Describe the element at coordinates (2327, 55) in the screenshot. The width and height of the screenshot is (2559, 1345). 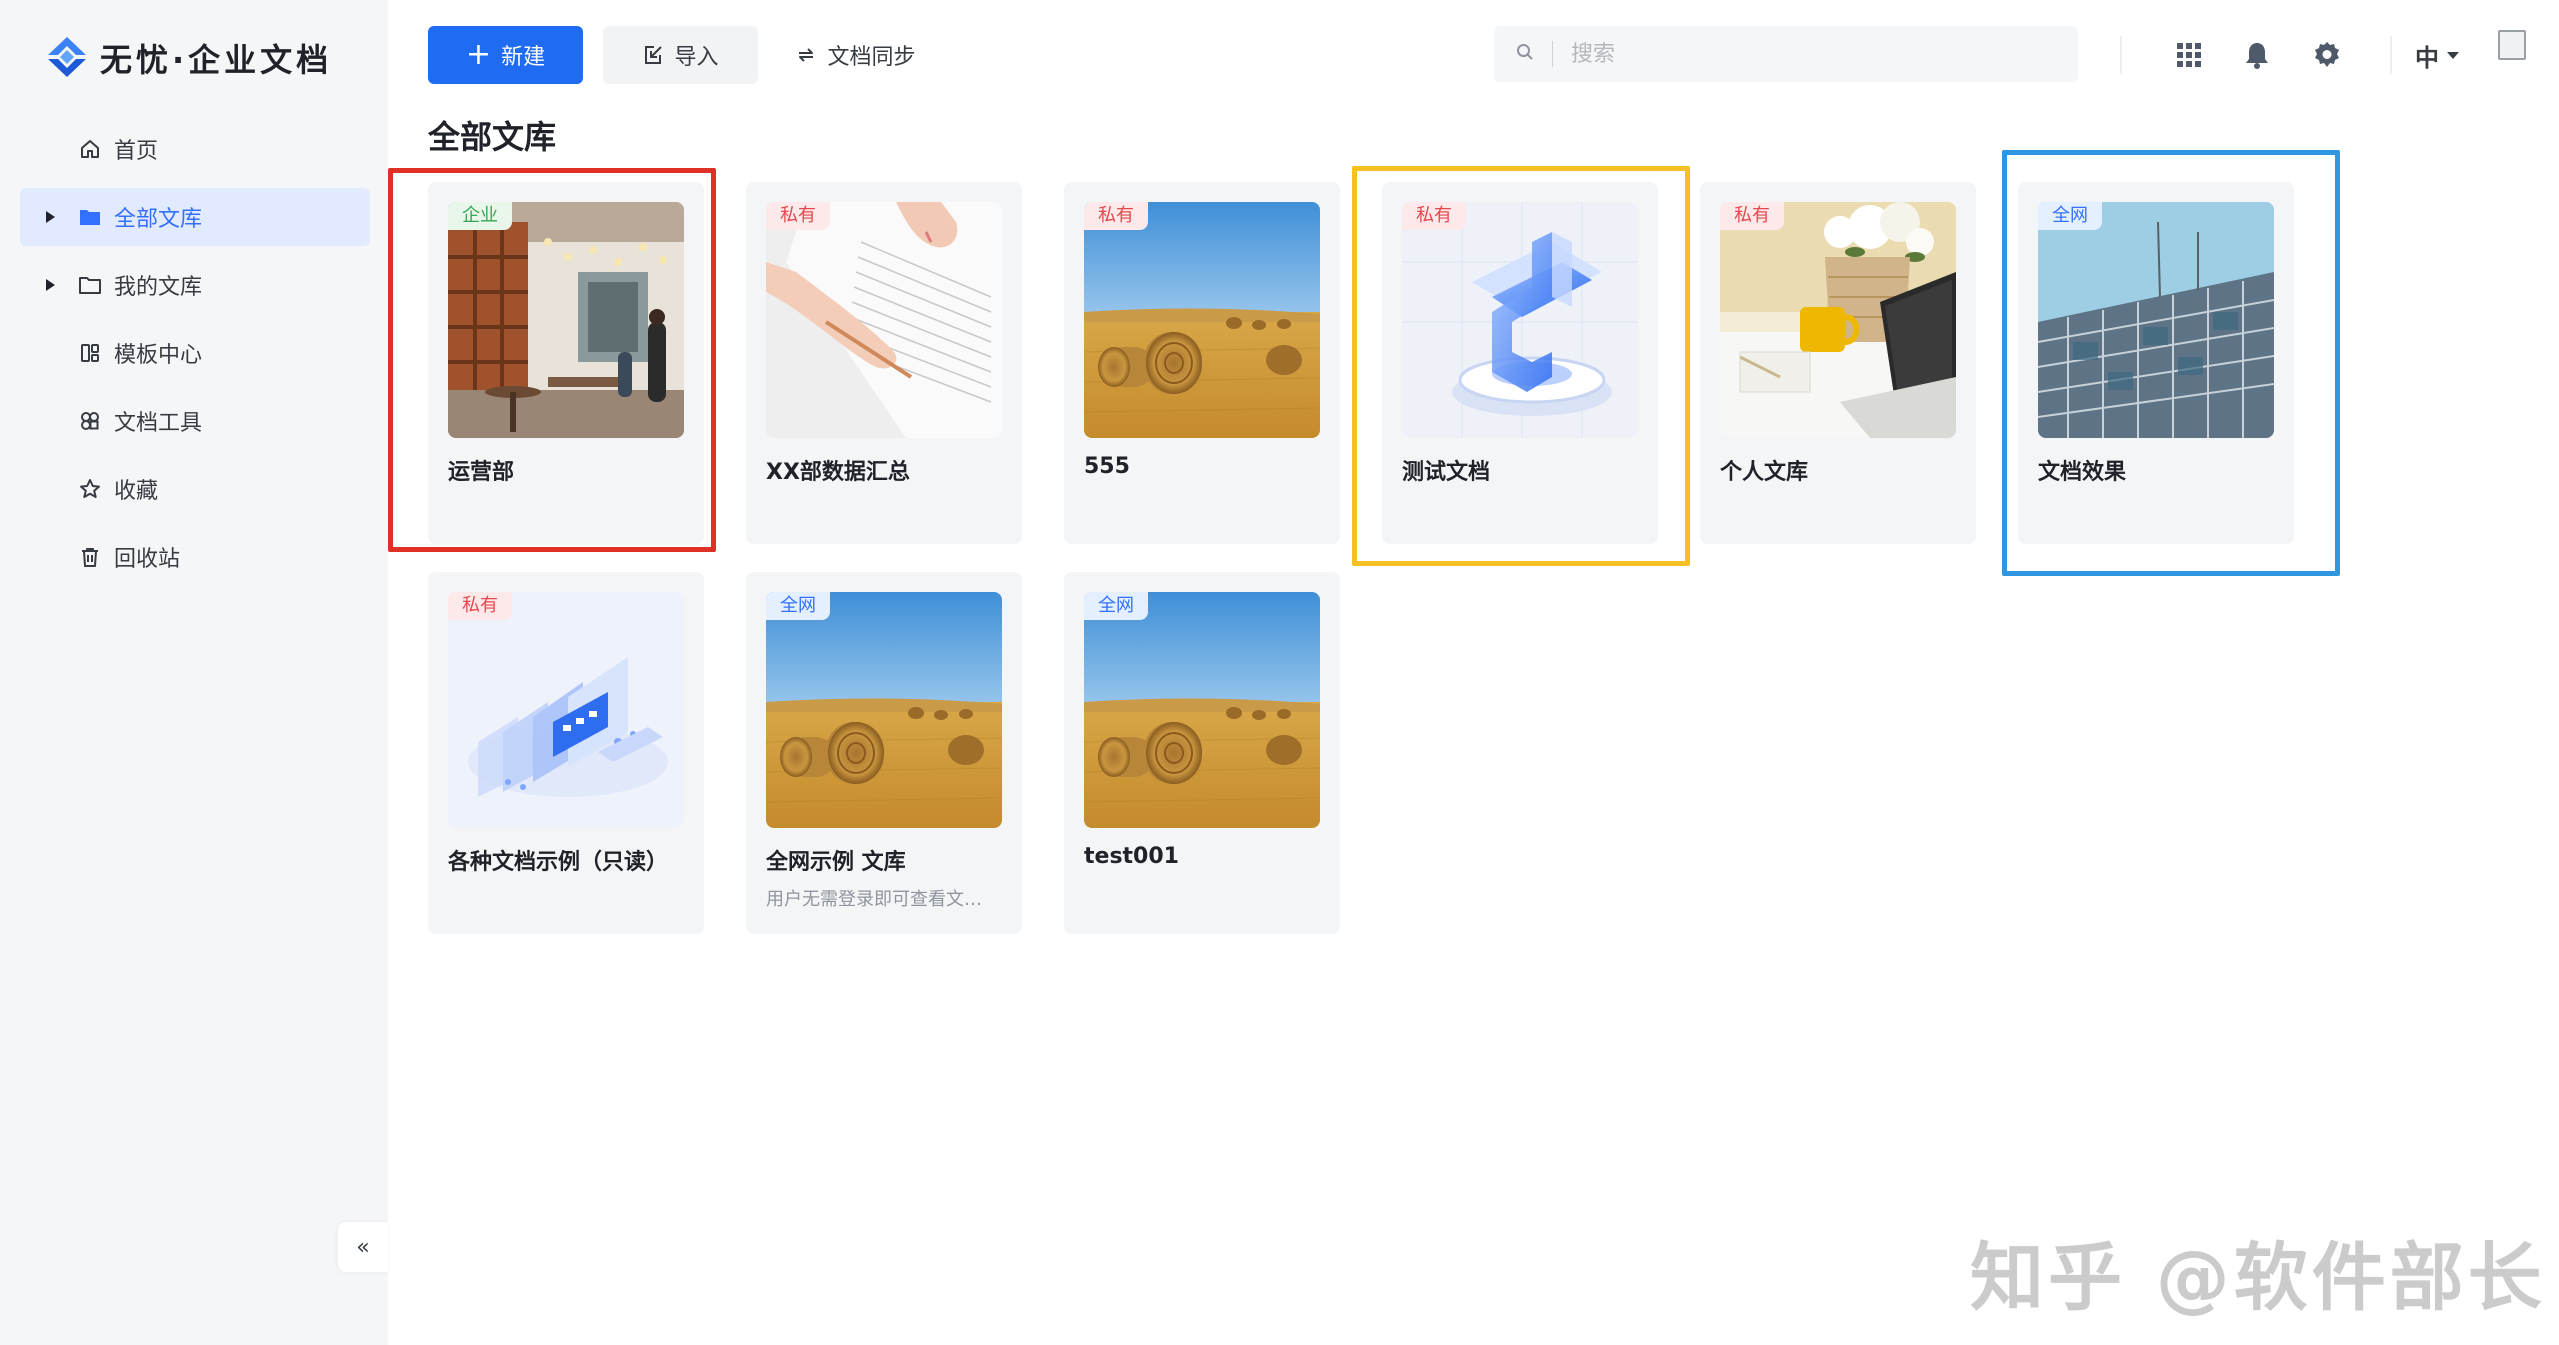
I see `gear-icon` at that location.